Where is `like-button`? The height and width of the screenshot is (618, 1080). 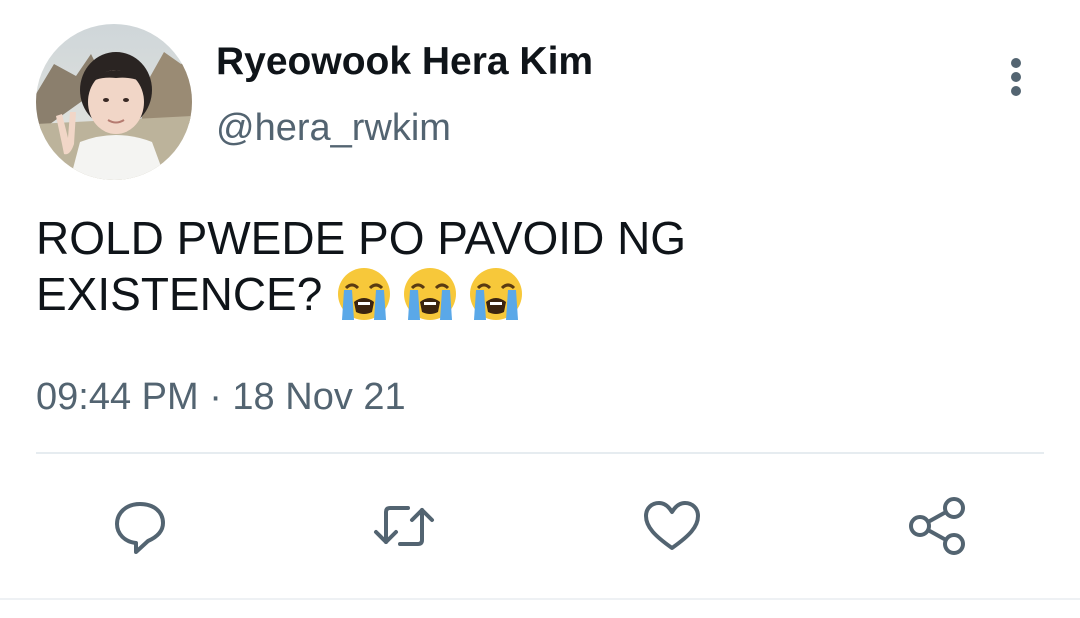
like-button is located at coordinates (672, 526).